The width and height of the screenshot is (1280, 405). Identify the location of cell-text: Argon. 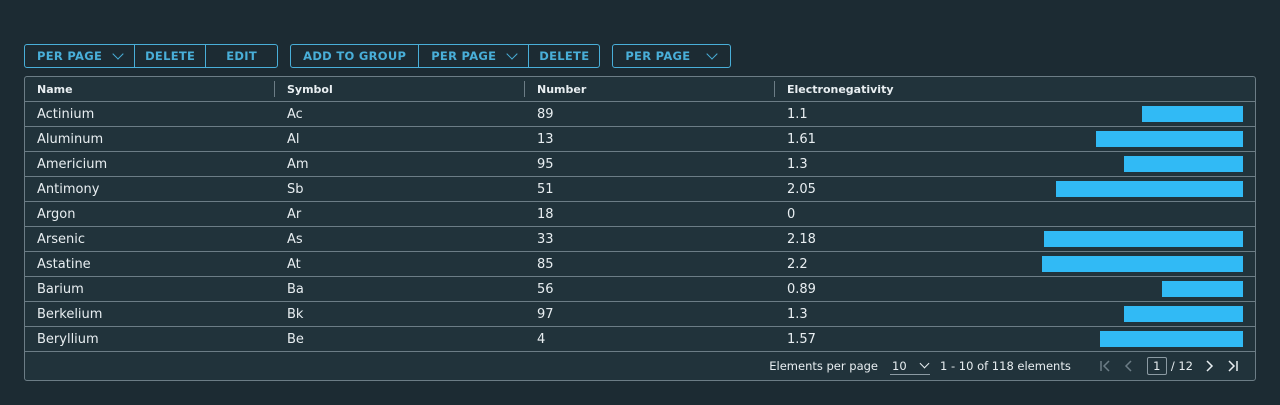
(56, 214).